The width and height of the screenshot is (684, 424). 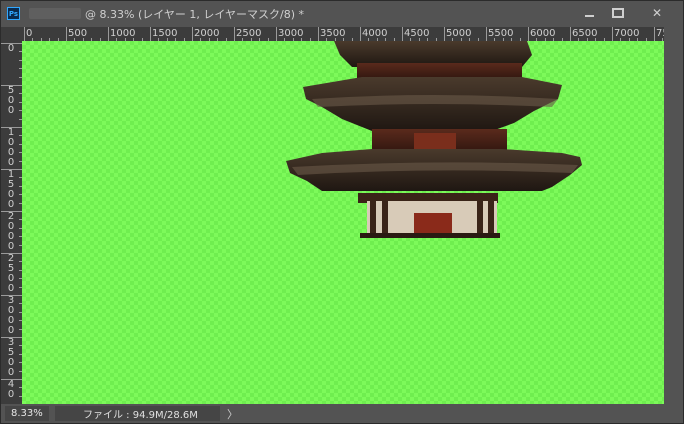 What do you see at coordinates (459, 33) in the screenshot?
I see `ruler-top-label: 5000` at bounding box center [459, 33].